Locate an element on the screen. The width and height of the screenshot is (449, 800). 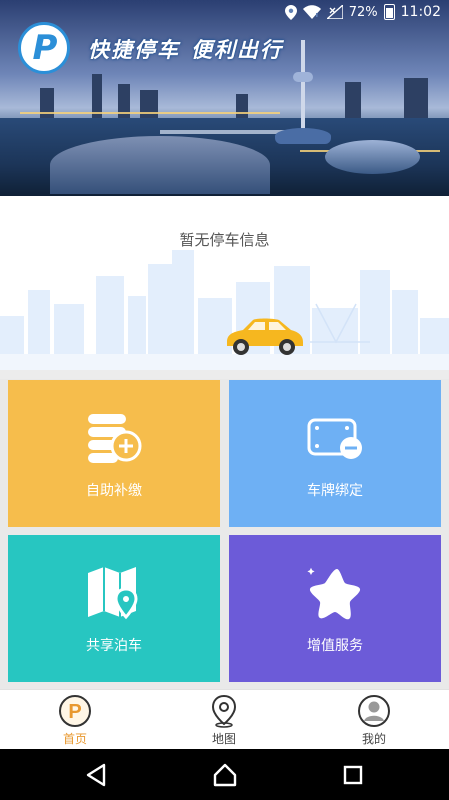
tile-self-payment: 自助补缴 is located at coordinates (114, 453).